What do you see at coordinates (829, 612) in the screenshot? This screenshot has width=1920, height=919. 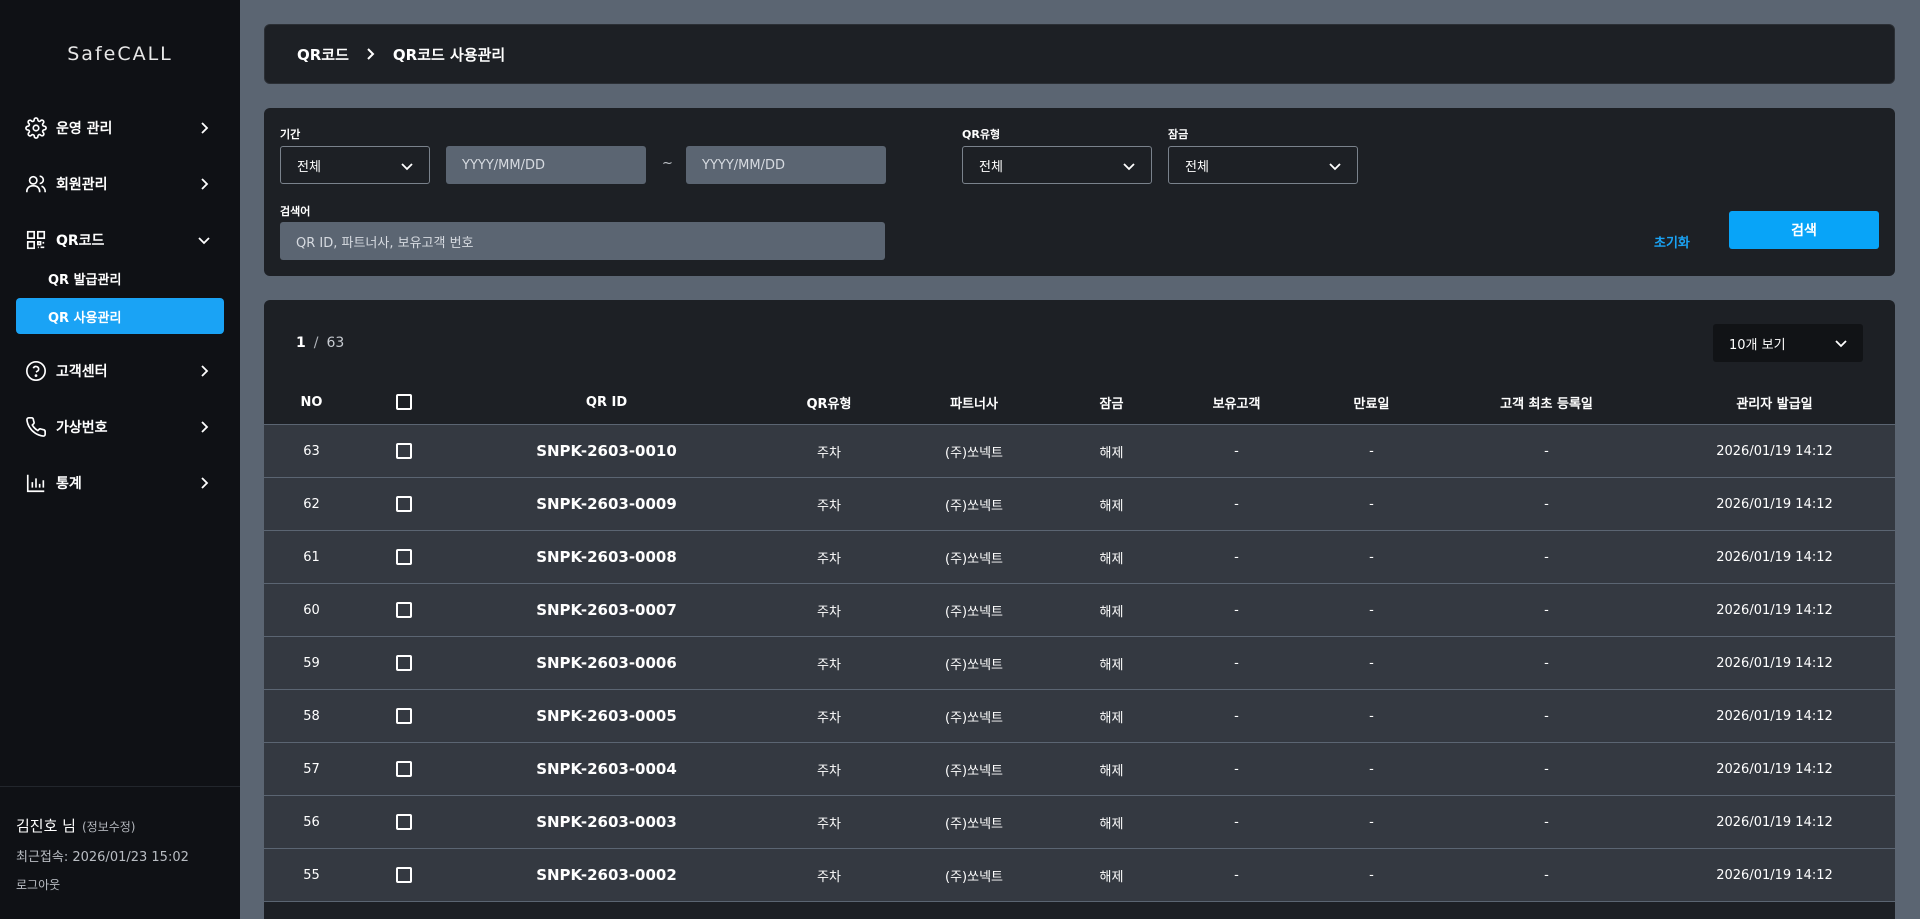 I see `row-qr-type: 주차` at bounding box center [829, 612].